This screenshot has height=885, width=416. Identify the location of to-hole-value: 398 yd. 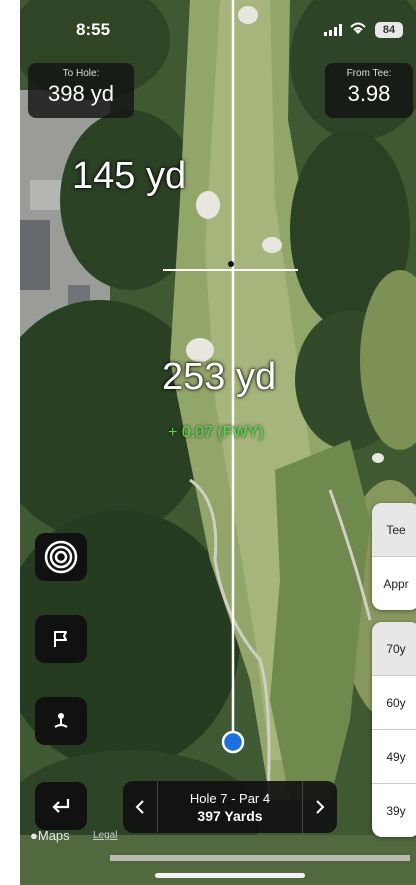
(81, 93).